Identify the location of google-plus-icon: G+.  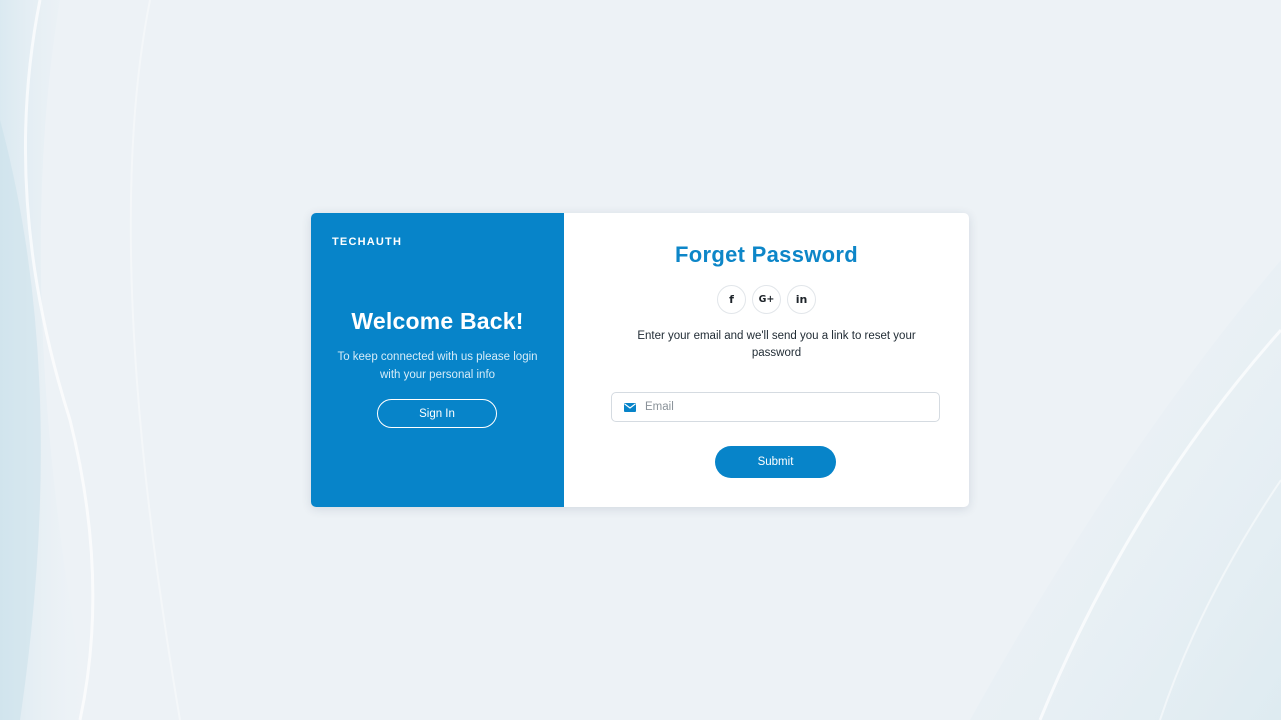
(766, 299).